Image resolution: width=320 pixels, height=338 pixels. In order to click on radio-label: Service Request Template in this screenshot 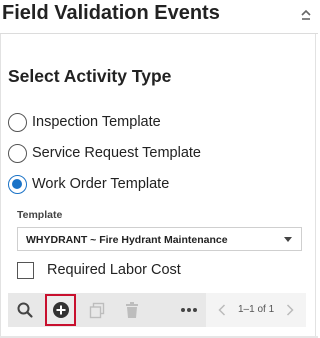, I will do `click(116, 153)`.